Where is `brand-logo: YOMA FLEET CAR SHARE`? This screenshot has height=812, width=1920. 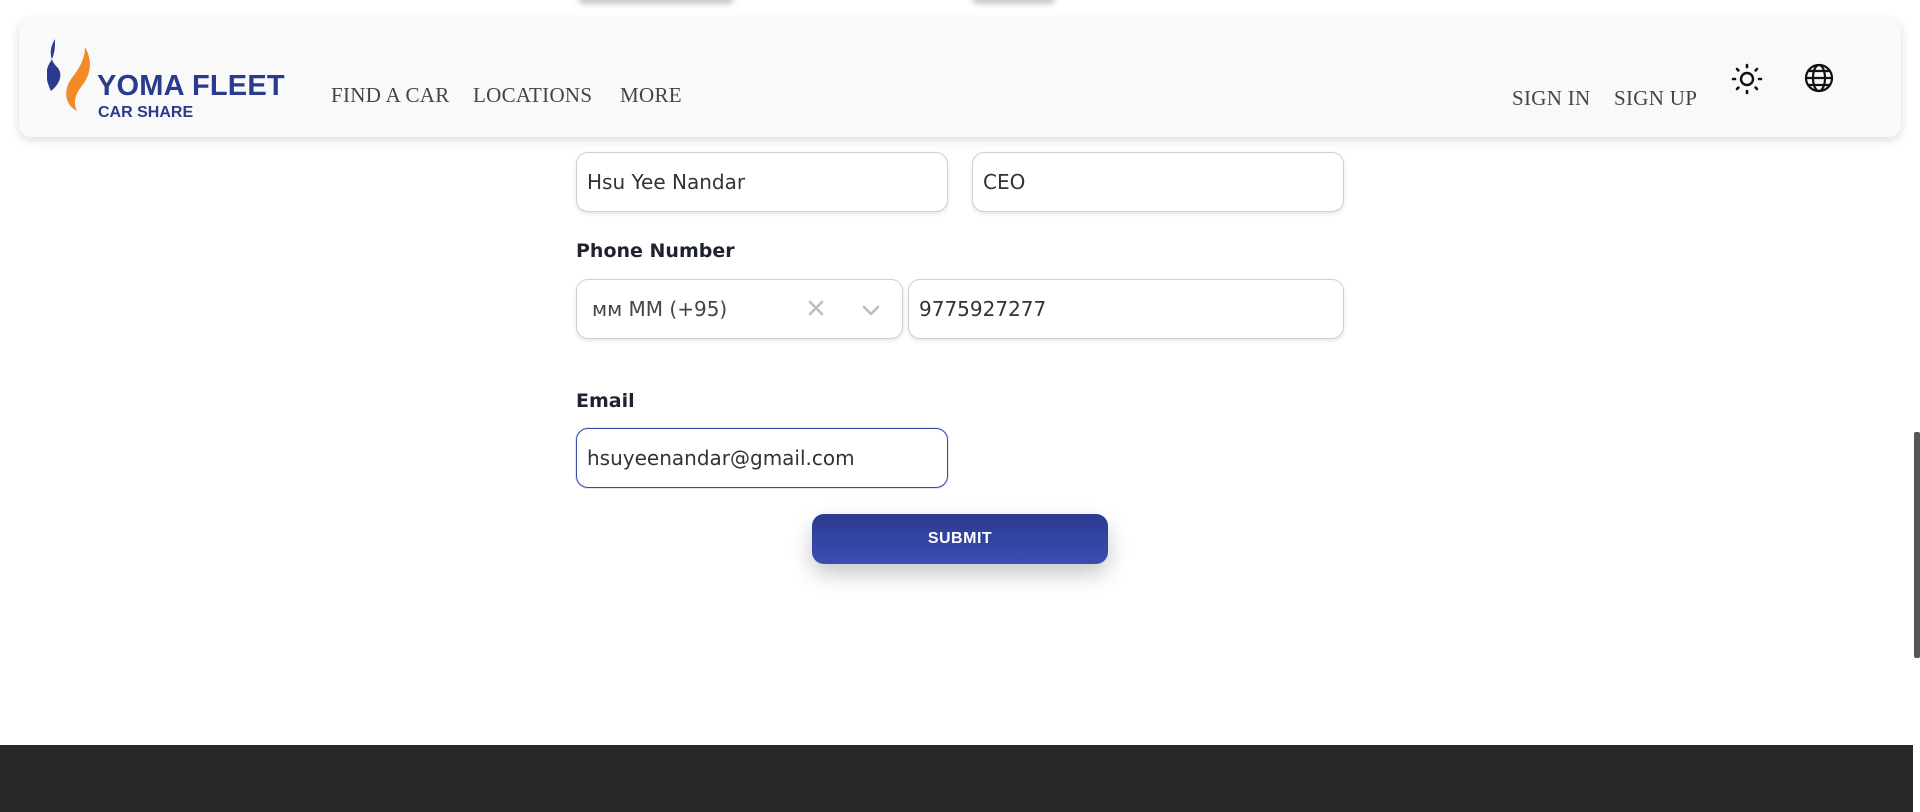
brand-logo: YOMA FLEET CAR SHARE is located at coordinates (167, 80).